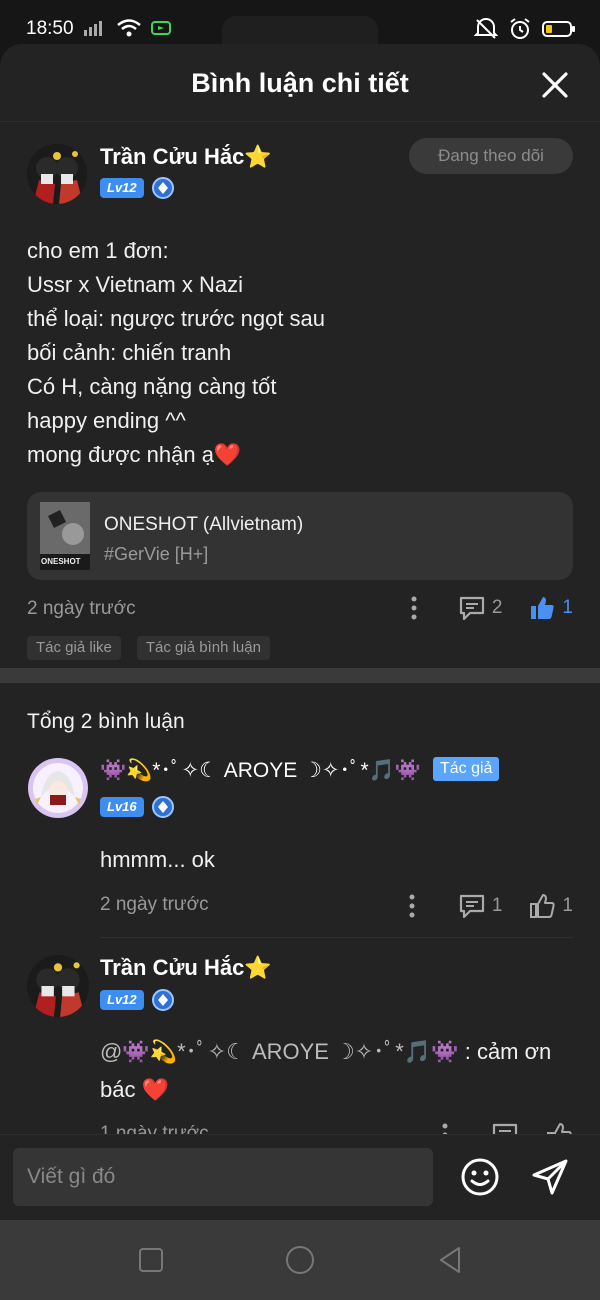  I want to click on comment-time: 2 ngày trước, so click(154, 904).